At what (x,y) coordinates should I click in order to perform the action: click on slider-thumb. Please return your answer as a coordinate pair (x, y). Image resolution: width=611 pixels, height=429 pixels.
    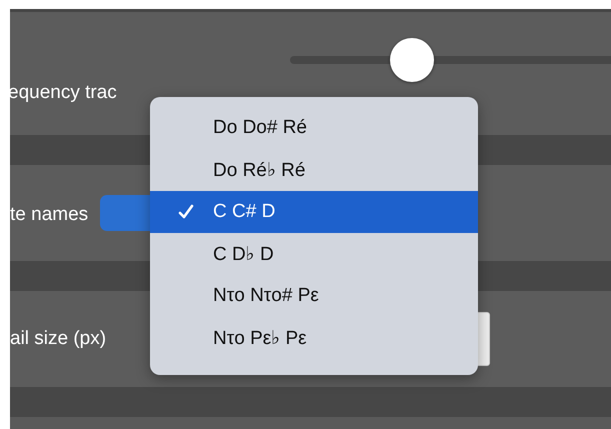
    Looking at the image, I should click on (412, 60).